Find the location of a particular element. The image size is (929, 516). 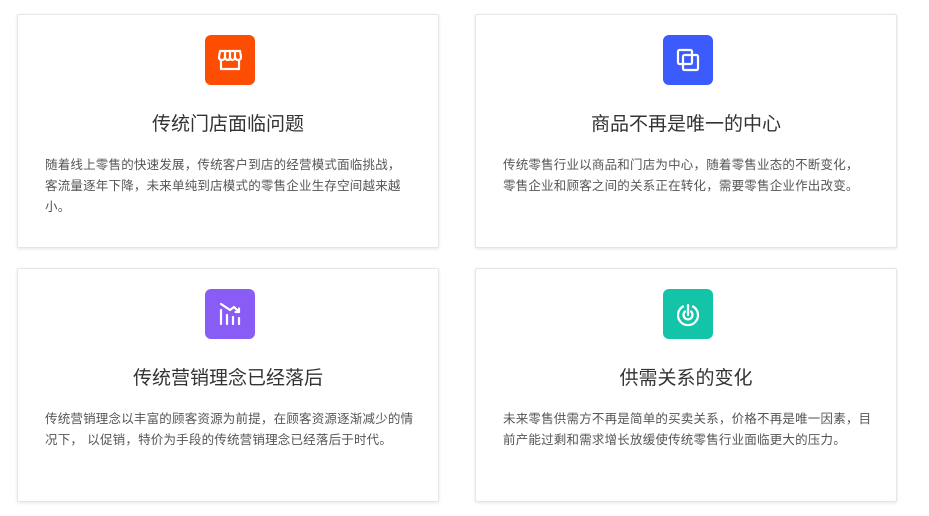

card-title: 供需关系的变化 is located at coordinates (686, 378).